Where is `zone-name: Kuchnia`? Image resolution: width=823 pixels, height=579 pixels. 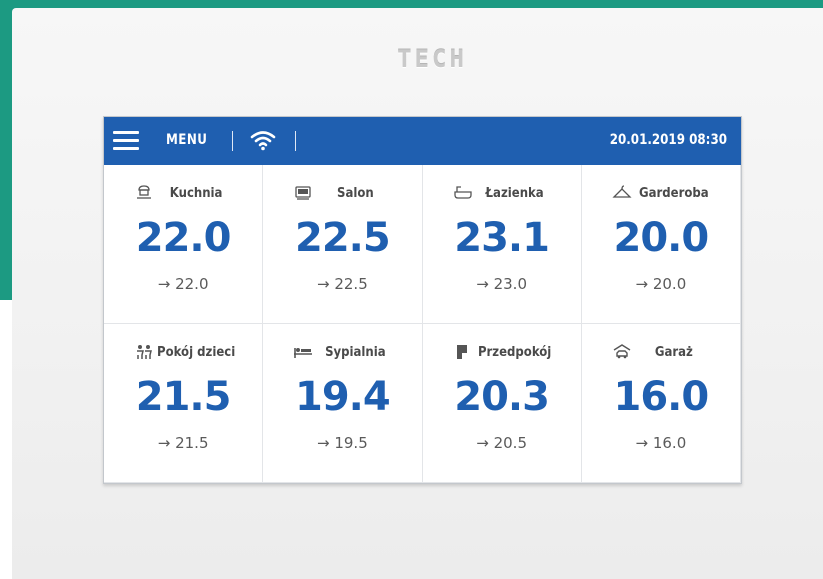
zone-name: Kuchnia is located at coordinates (196, 193).